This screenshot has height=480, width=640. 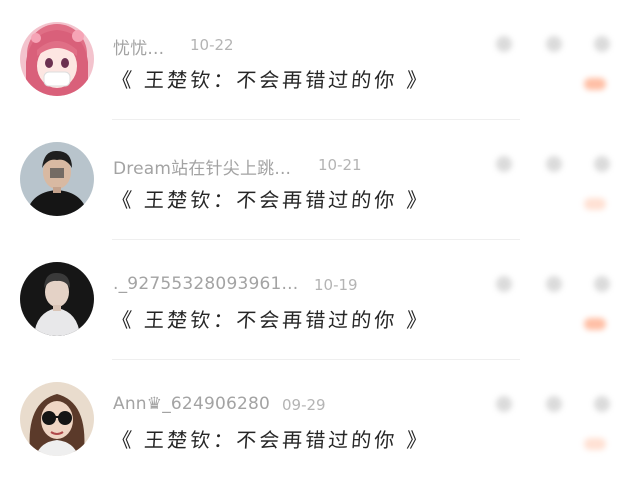 What do you see at coordinates (340, 165) in the screenshot?
I see `comment-date: 10-21` at bounding box center [340, 165].